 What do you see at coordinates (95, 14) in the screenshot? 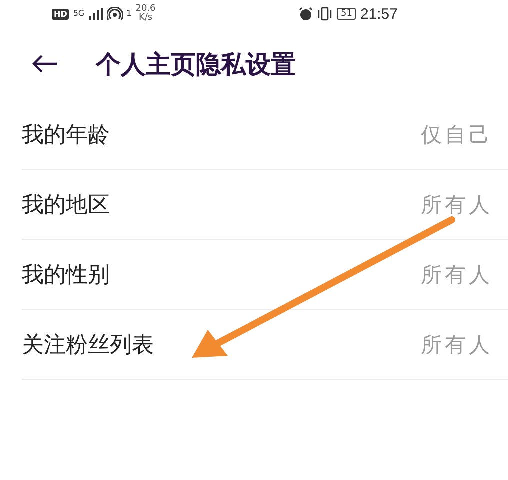
I see `signal-icon` at bounding box center [95, 14].